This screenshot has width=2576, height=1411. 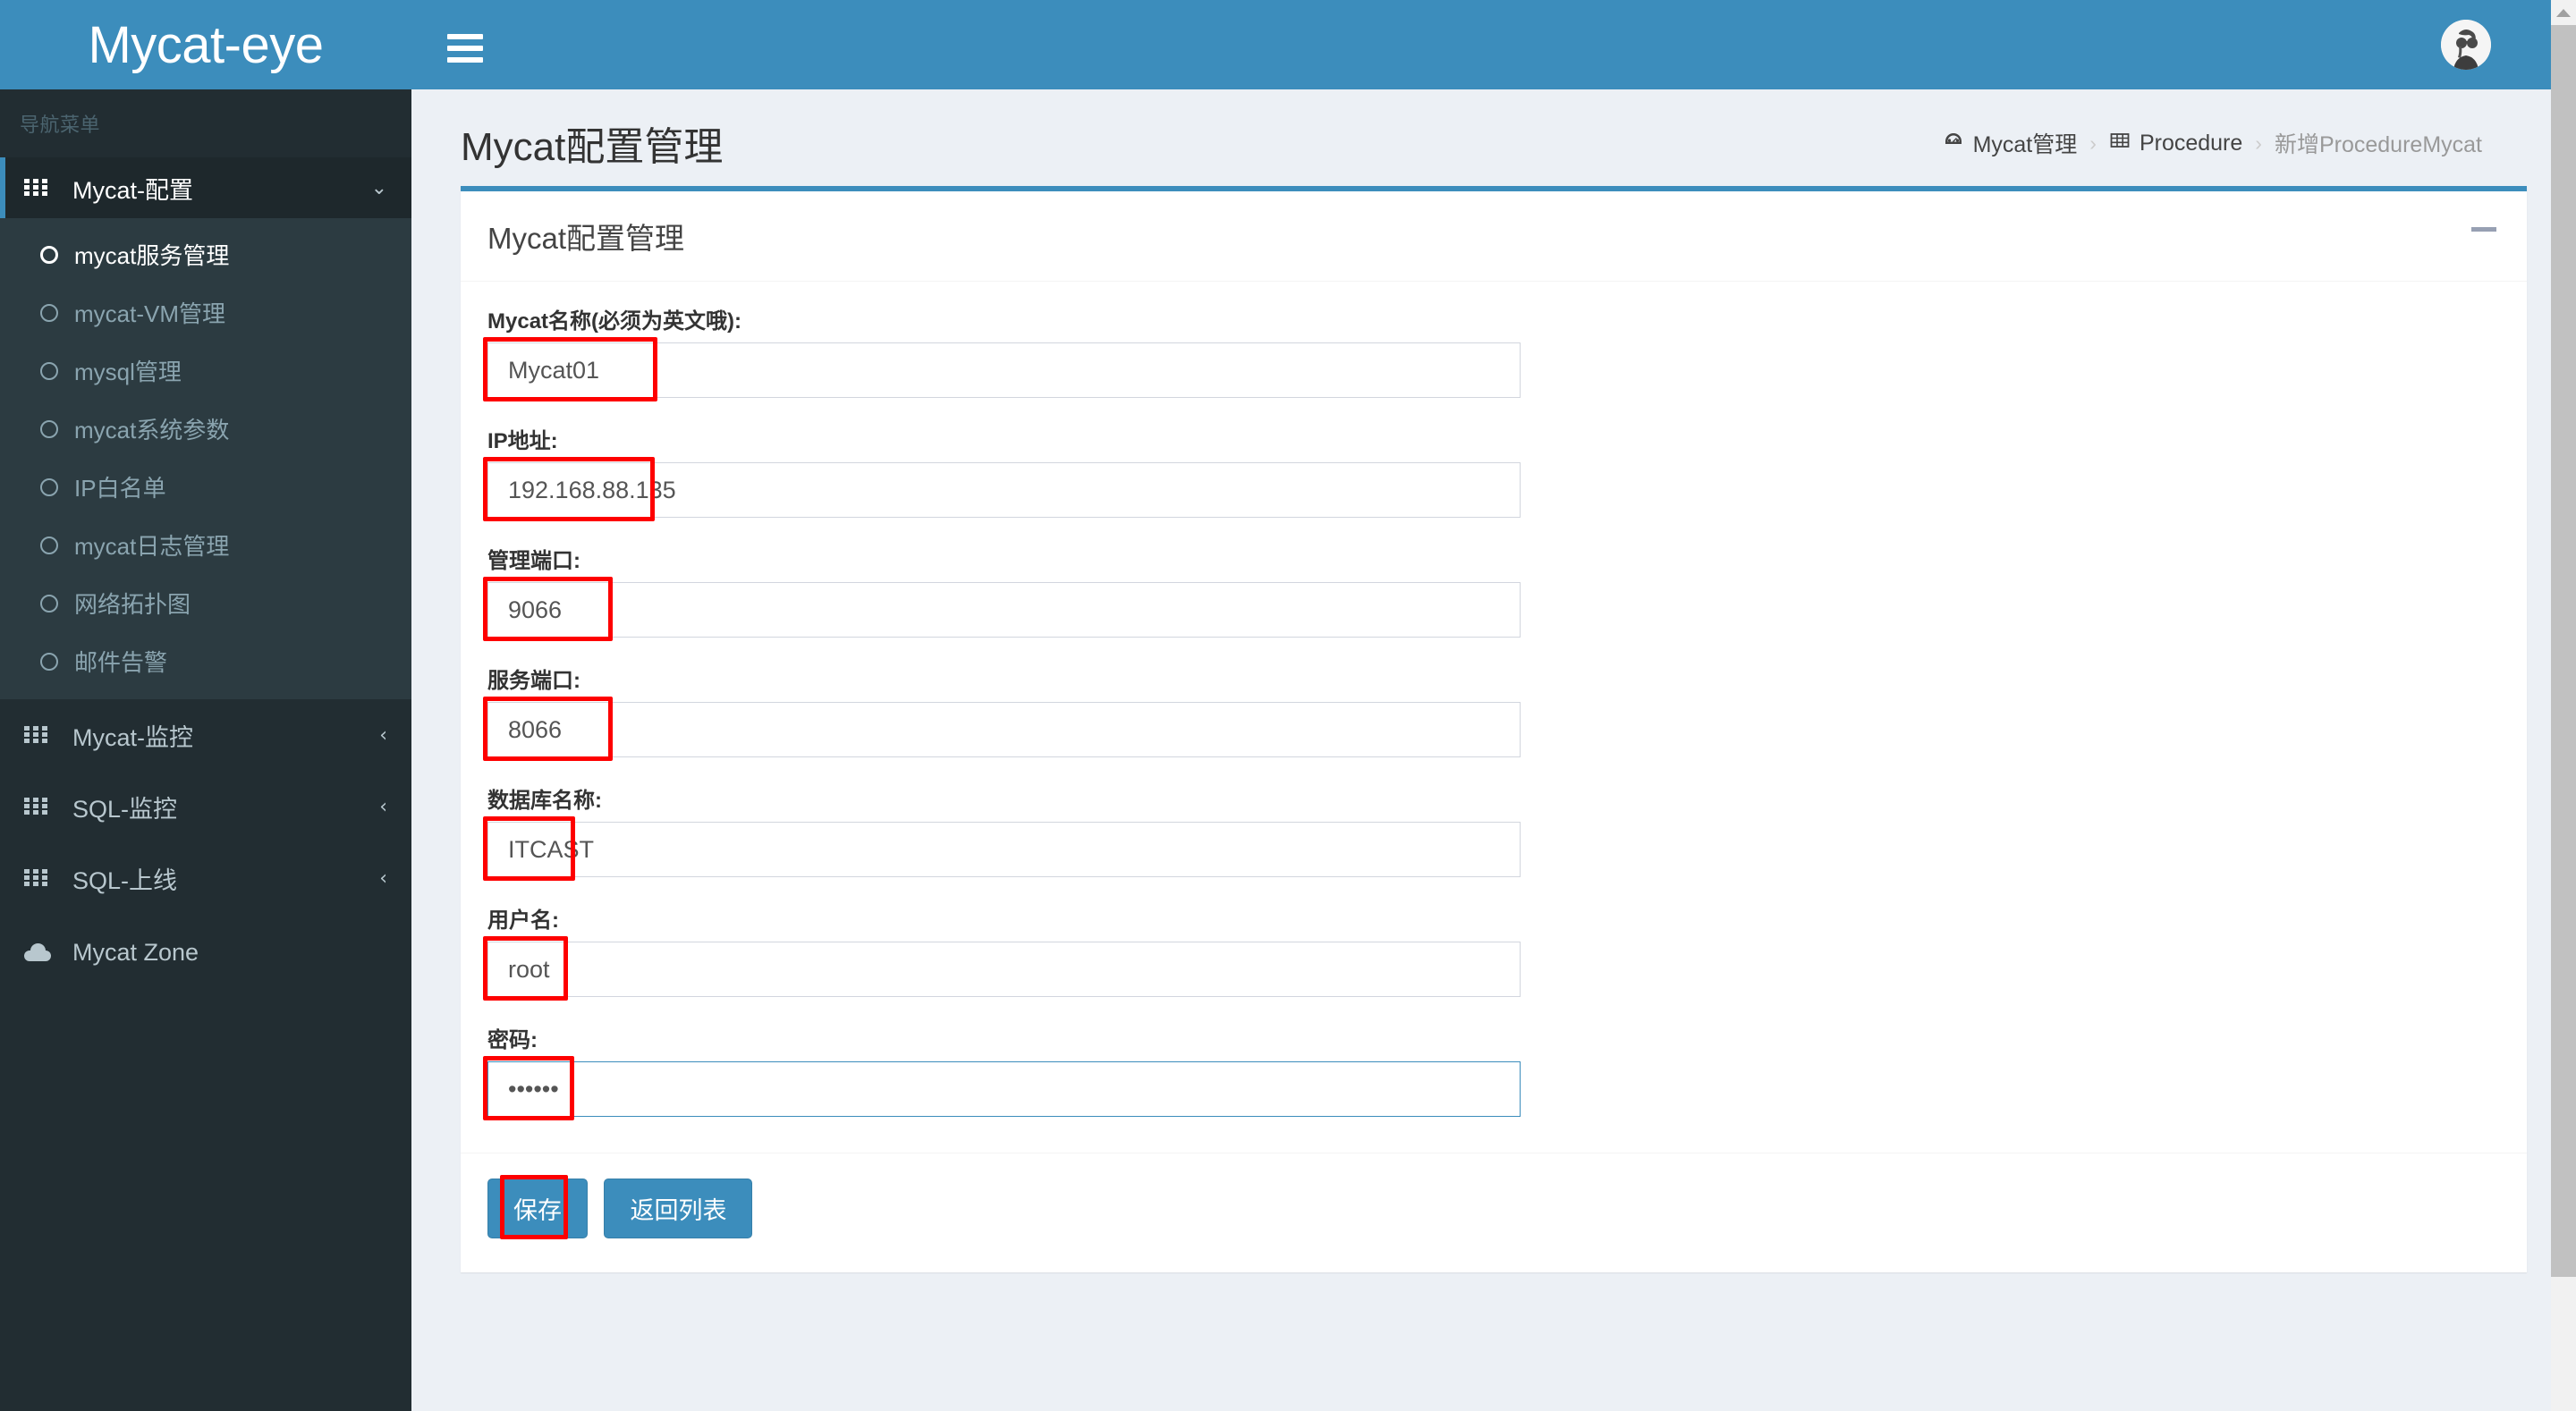 I want to click on sidebar-item-label: Mycat Zone, so click(x=135, y=952).